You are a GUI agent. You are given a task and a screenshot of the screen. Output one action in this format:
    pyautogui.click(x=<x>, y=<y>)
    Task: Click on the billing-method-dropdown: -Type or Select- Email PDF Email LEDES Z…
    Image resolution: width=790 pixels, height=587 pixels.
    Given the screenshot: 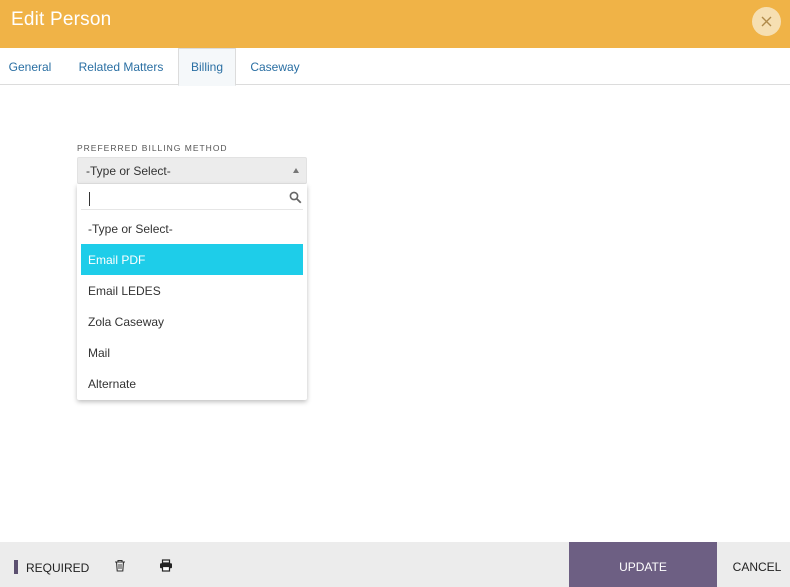 What is the action you would take?
    pyautogui.click(x=192, y=292)
    